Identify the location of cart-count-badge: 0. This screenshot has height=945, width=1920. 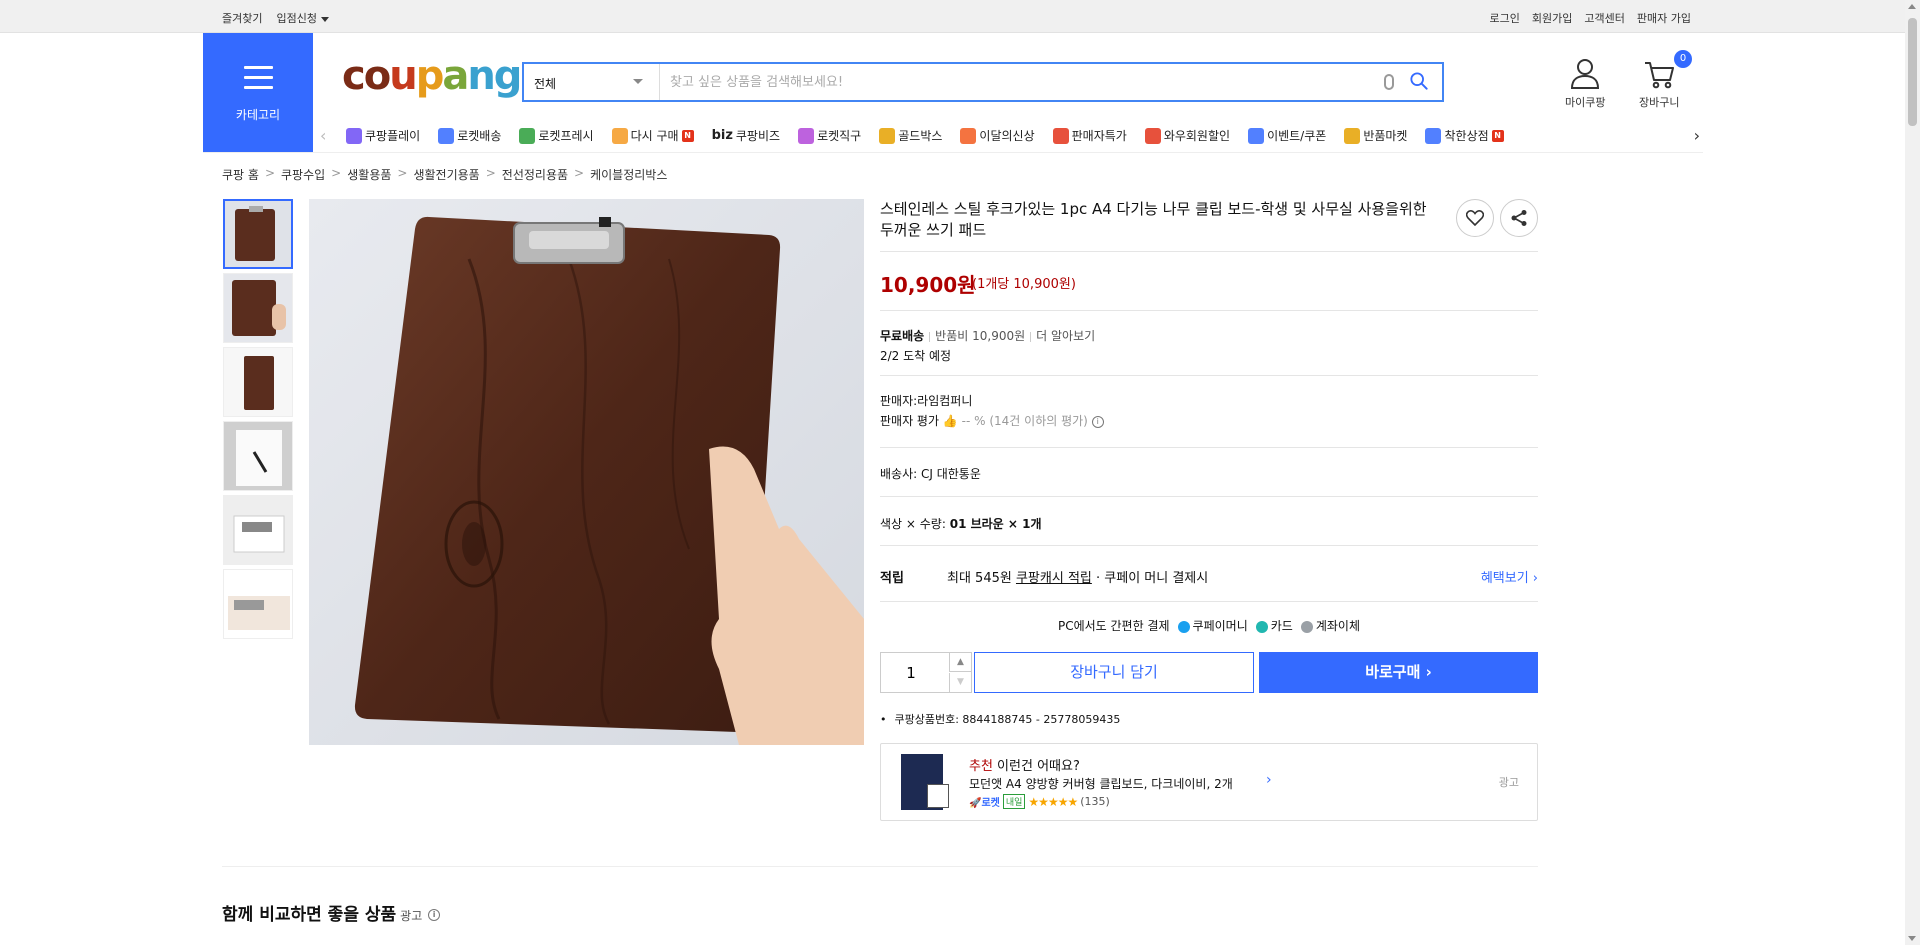
(1683, 59).